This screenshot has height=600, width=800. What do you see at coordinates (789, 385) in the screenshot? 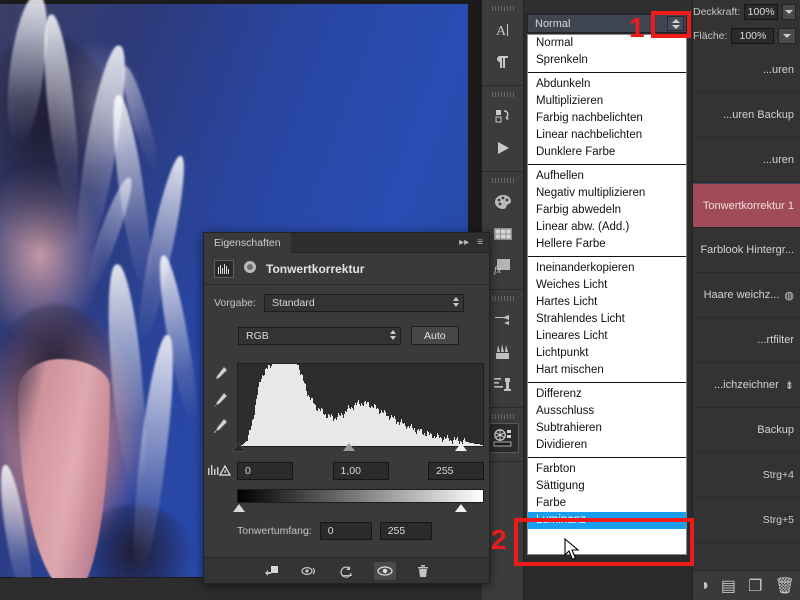
I see `filter-settings-icon: ⇟` at bounding box center [789, 385].